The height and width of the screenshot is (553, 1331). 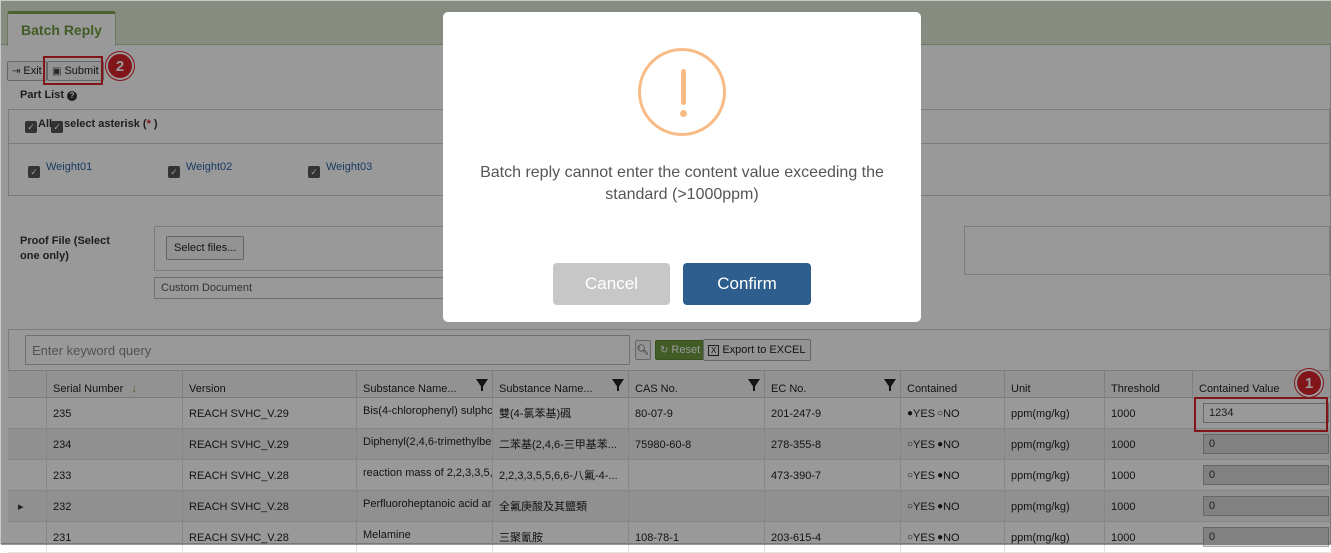 I want to click on warning-icon, so click(x=682, y=92).